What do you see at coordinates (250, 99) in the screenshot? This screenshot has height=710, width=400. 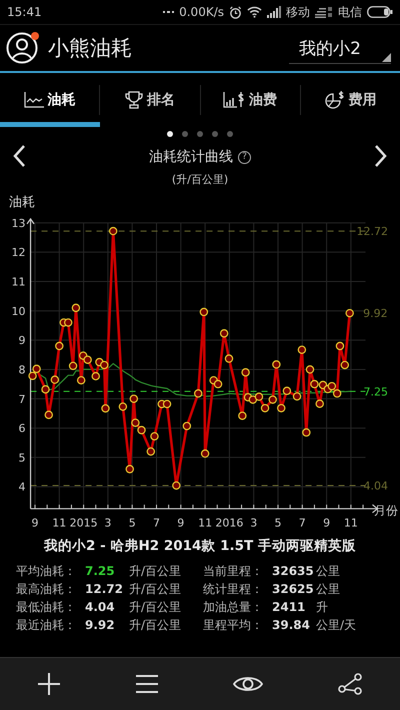 I see `tab: 油费` at bounding box center [250, 99].